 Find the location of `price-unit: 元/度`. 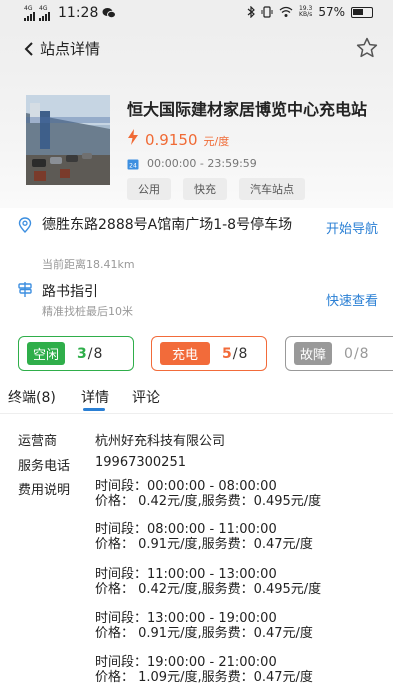

price-unit: 元/度 is located at coordinates (216, 141).